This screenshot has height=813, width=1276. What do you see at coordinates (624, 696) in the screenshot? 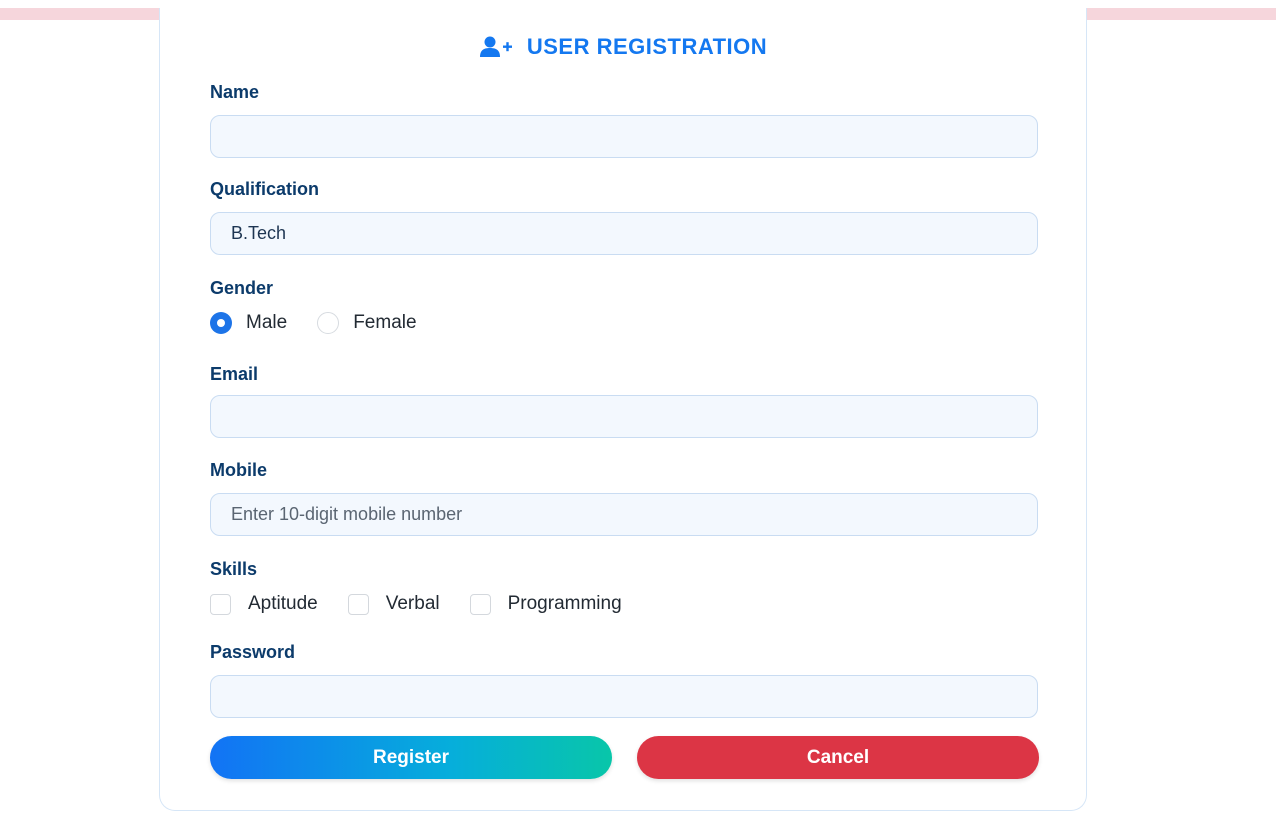
I see `password-input` at bounding box center [624, 696].